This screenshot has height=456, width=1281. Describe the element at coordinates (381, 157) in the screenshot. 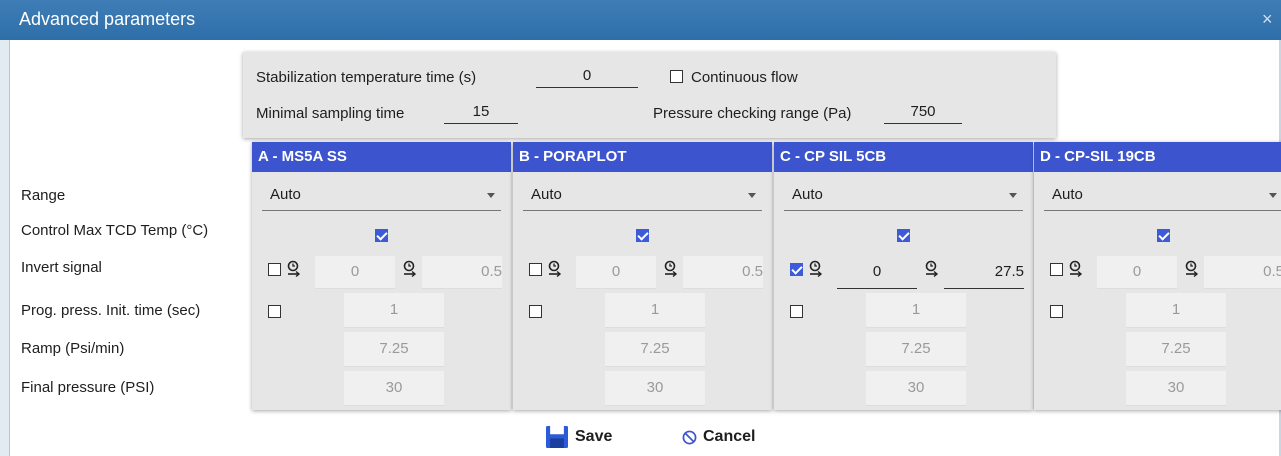

I see `column-header: A - MS5A SS` at that location.